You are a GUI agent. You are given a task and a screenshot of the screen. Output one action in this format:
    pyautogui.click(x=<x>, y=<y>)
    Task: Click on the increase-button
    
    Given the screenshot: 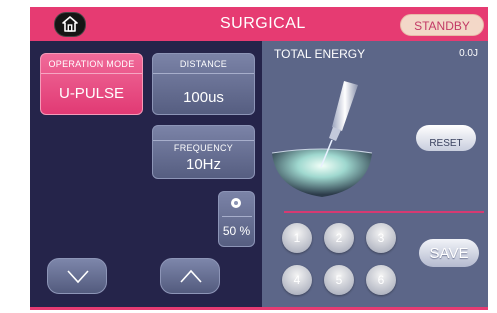 What is the action you would take?
    pyautogui.click(x=190, y=276)
    